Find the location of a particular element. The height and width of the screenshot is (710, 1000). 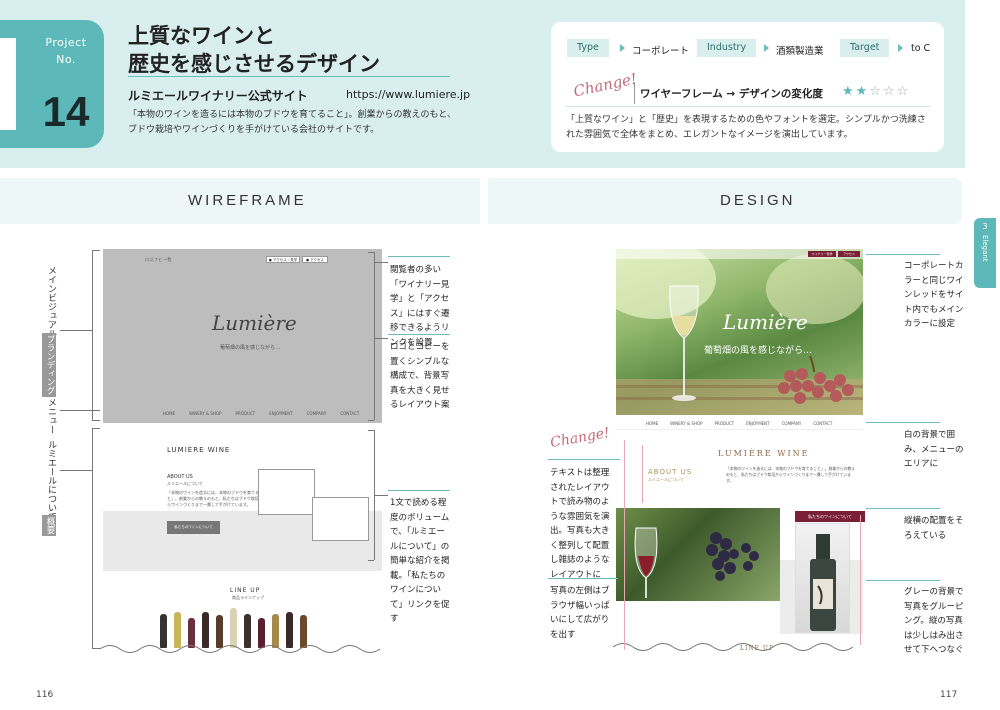

change-degree-label: ワイヤーフレーム → デザインの変化度 is located at coordinates (731, 94).